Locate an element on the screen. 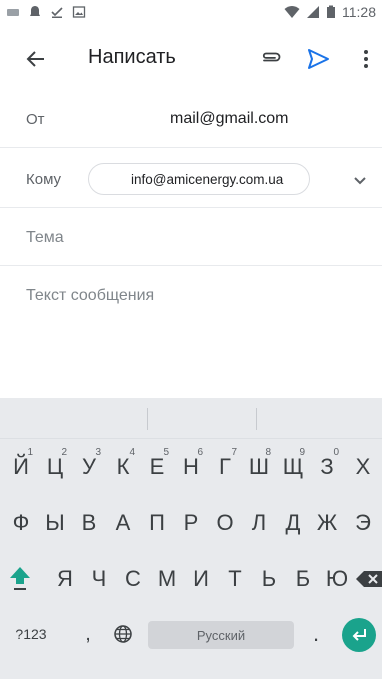  key: Л is located at coordinates (259, 523).